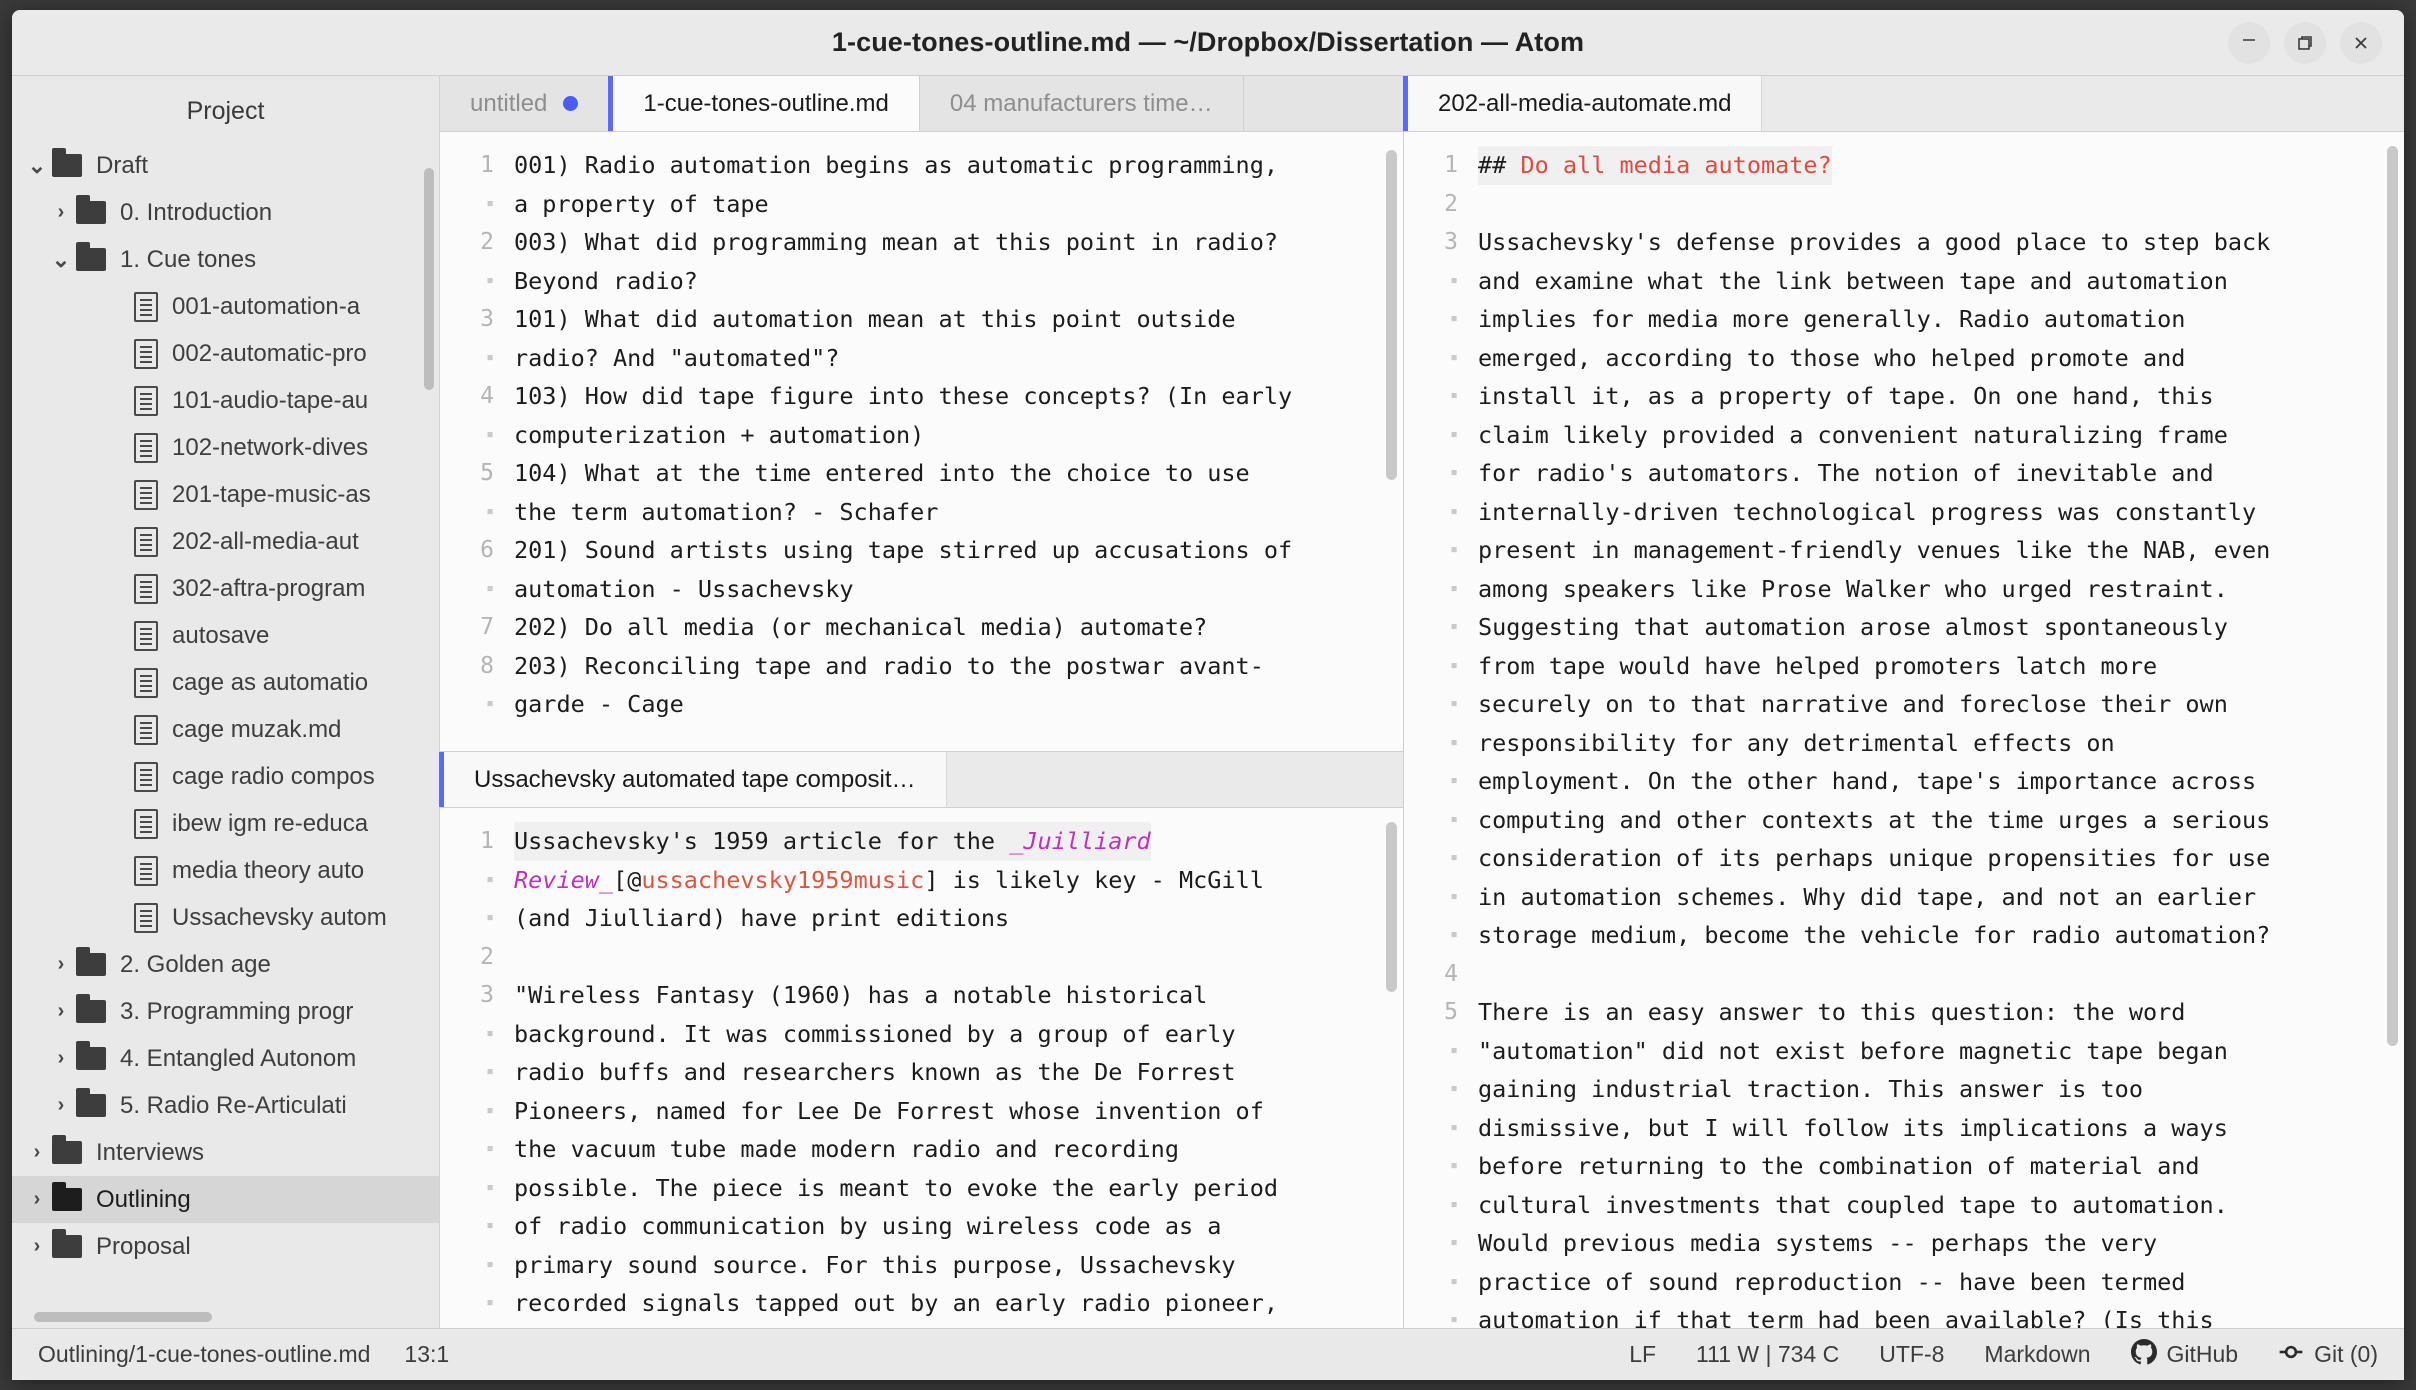 The height and width of the screenshot is (1390, 2416). Describe the element at coordinates (225, 1246) in the screenshot. I see `tree-folder-row: › Proposal` at that location.